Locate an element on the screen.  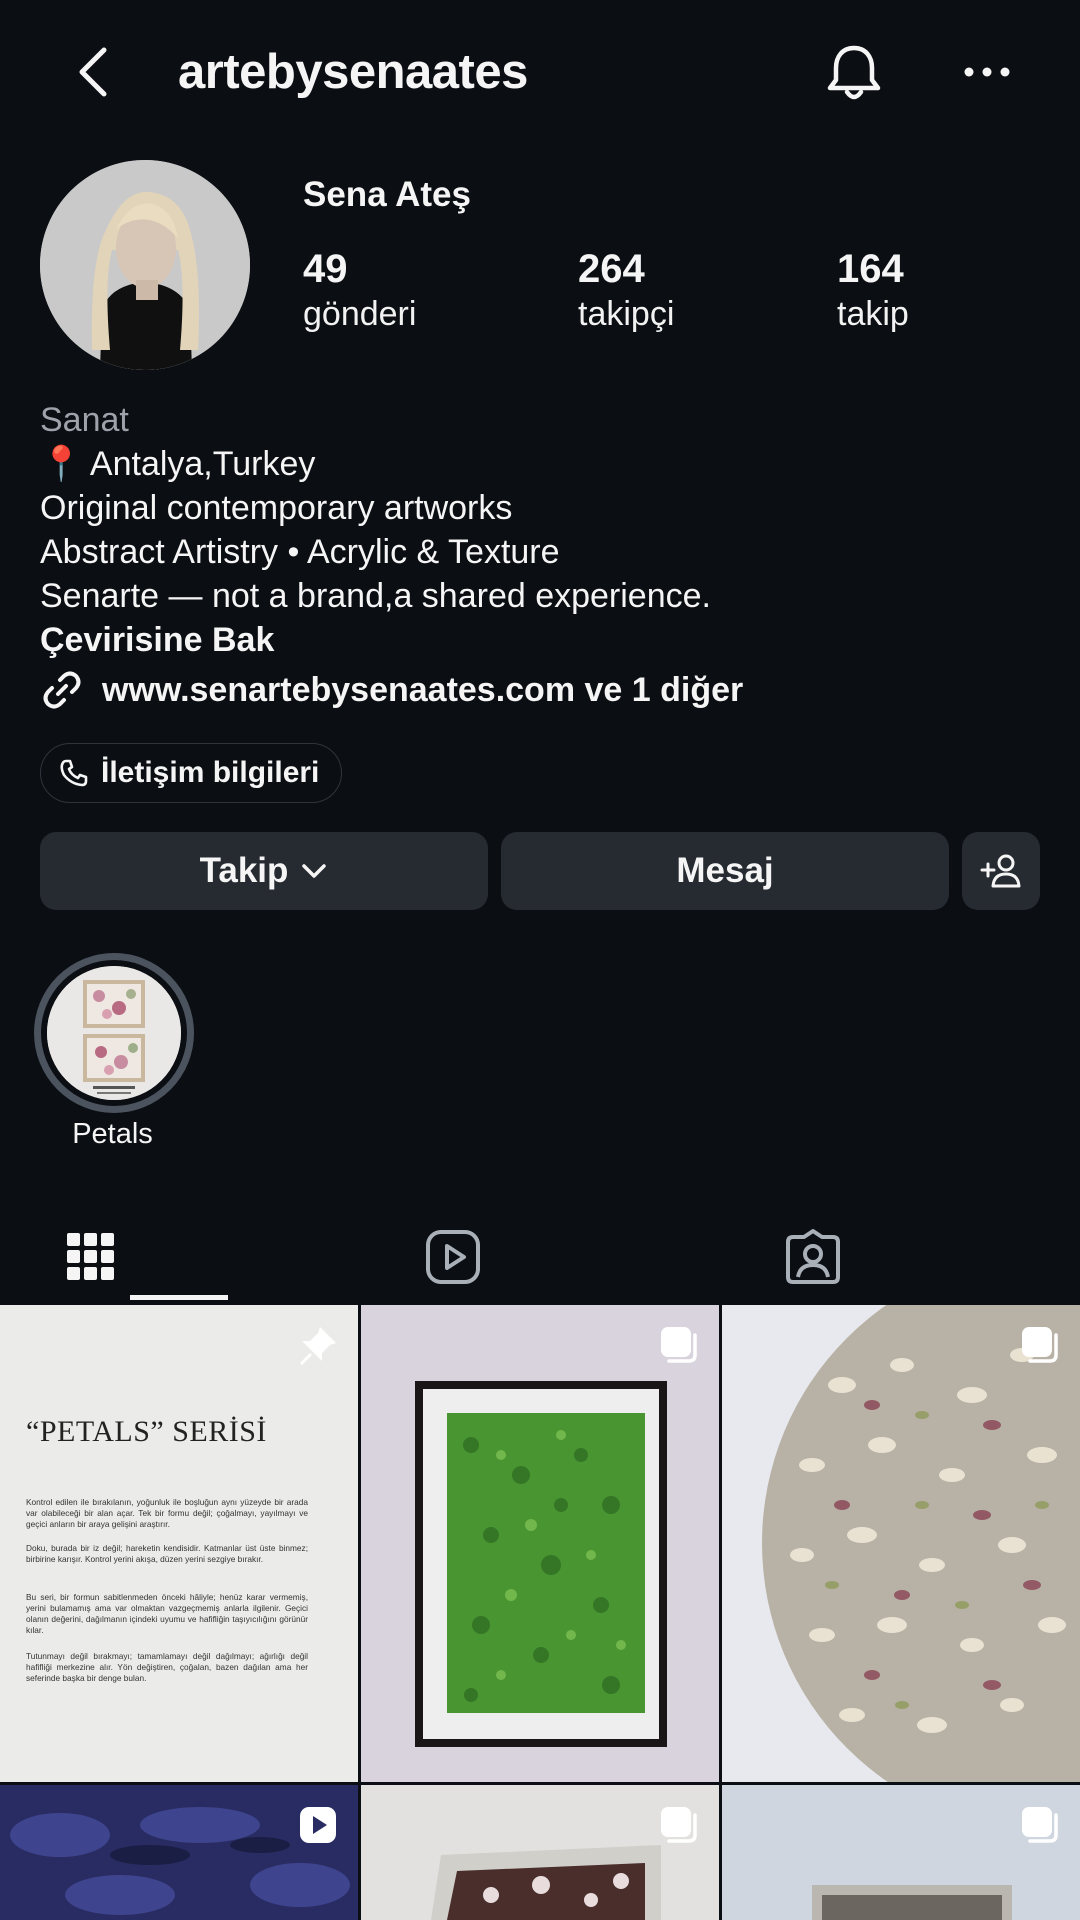
post-green-artwork is located at coordinates (540, 1543).